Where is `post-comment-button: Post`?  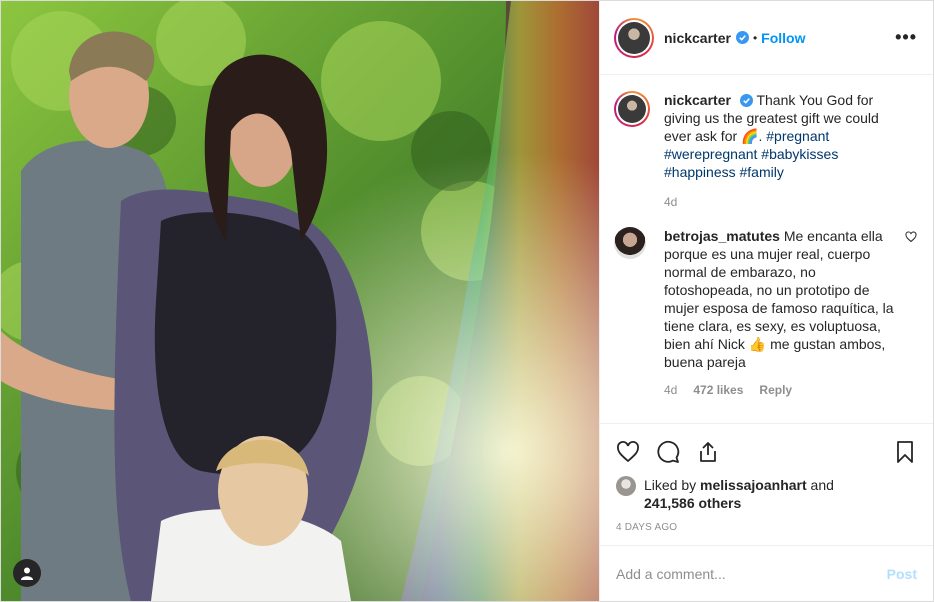 post-comment-button: Post is located at coordinates (902, 574).